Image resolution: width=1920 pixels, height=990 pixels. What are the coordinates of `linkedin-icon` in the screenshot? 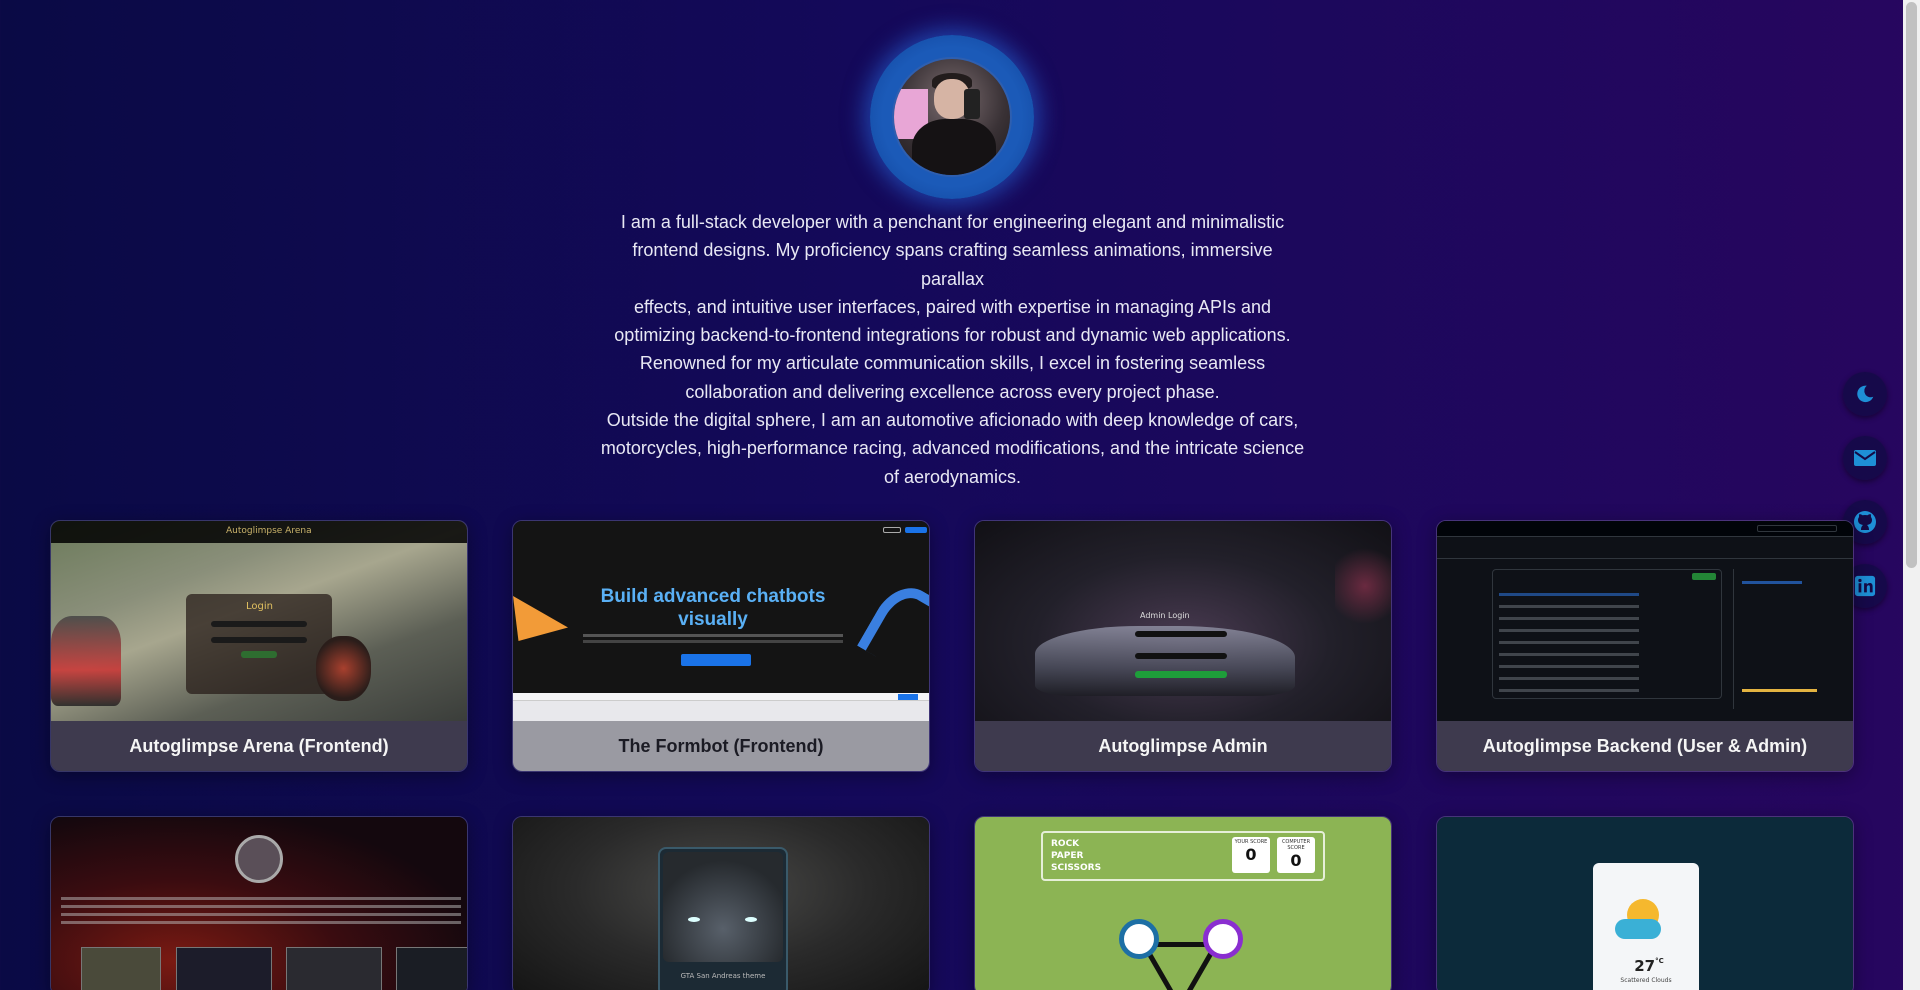 It's located at (1865, 586).